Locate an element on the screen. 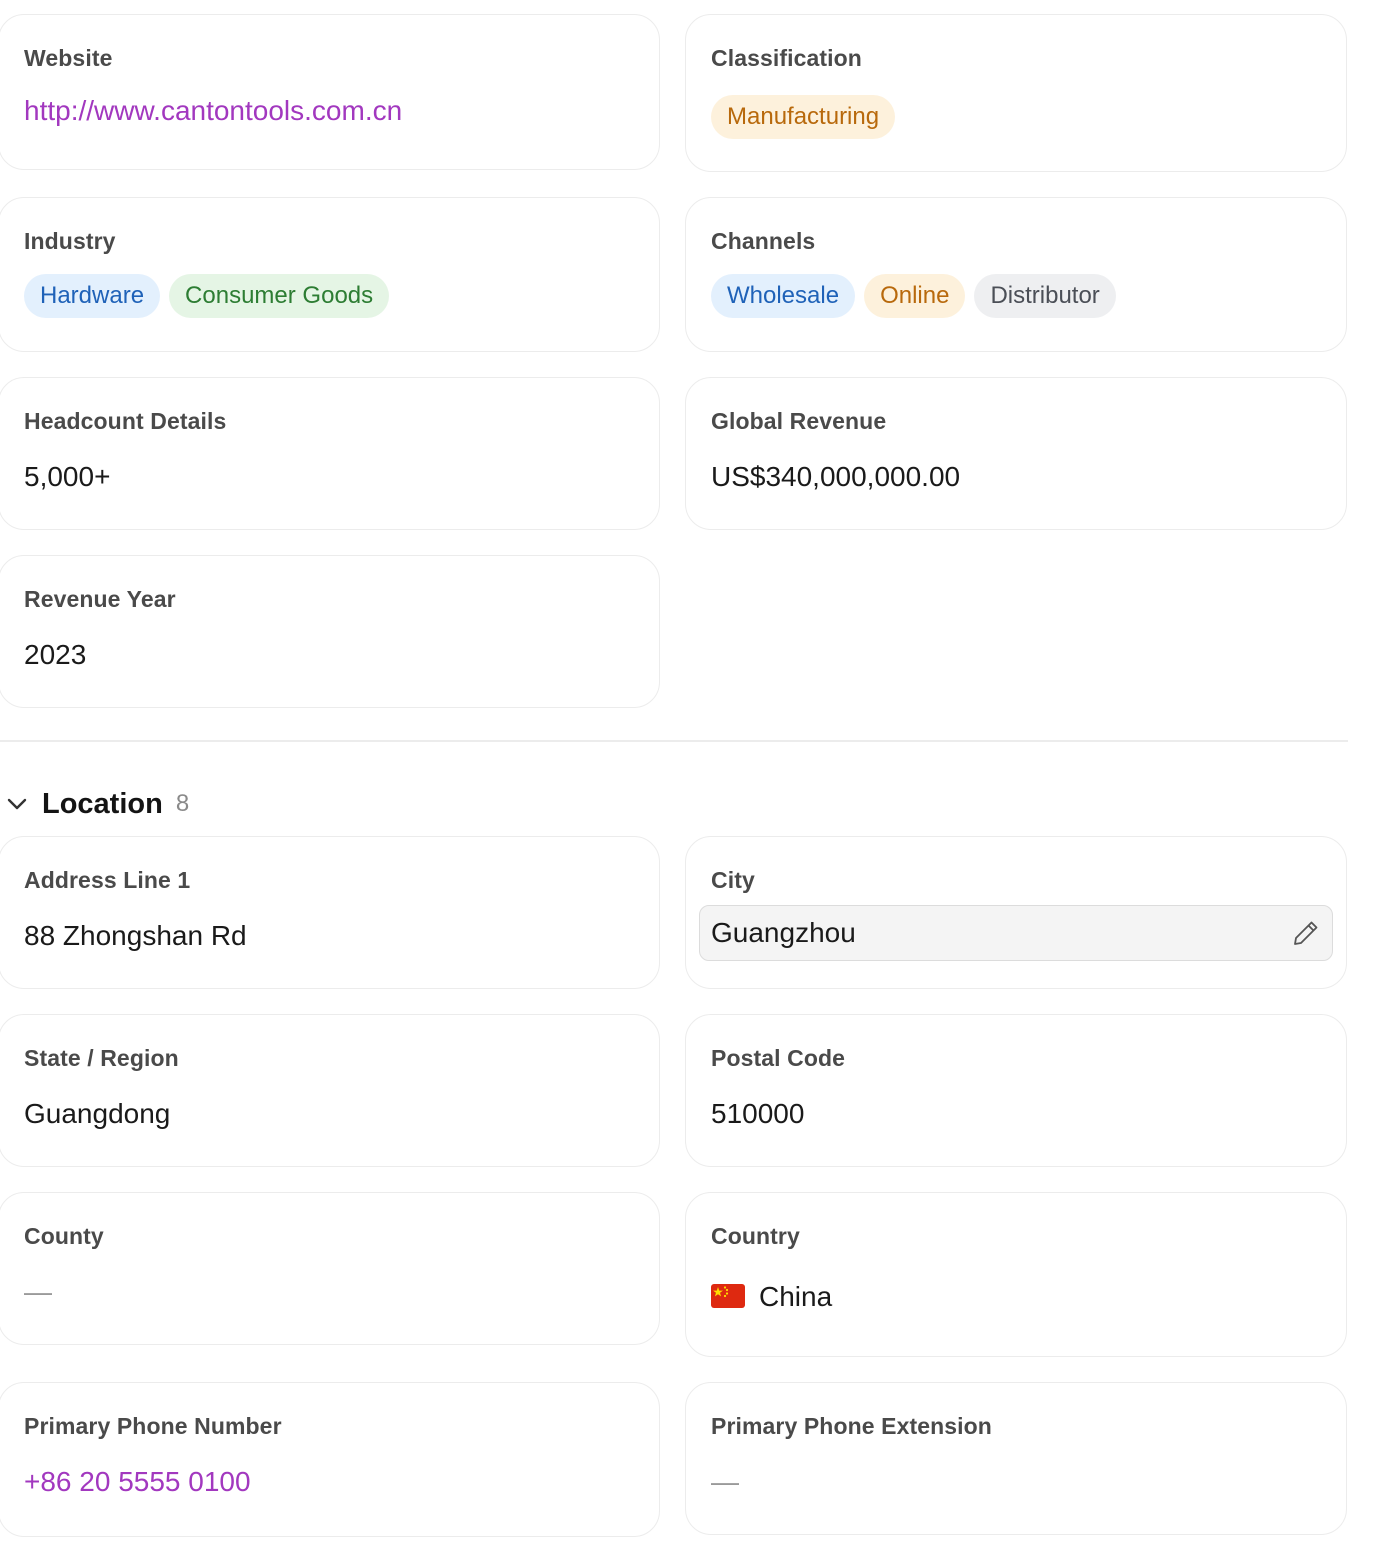 Image resolution: width=1398 pixels, height=1568 pixels. postal-code-card: Postal Code 510000 is located at coordinates (1016, 1090).